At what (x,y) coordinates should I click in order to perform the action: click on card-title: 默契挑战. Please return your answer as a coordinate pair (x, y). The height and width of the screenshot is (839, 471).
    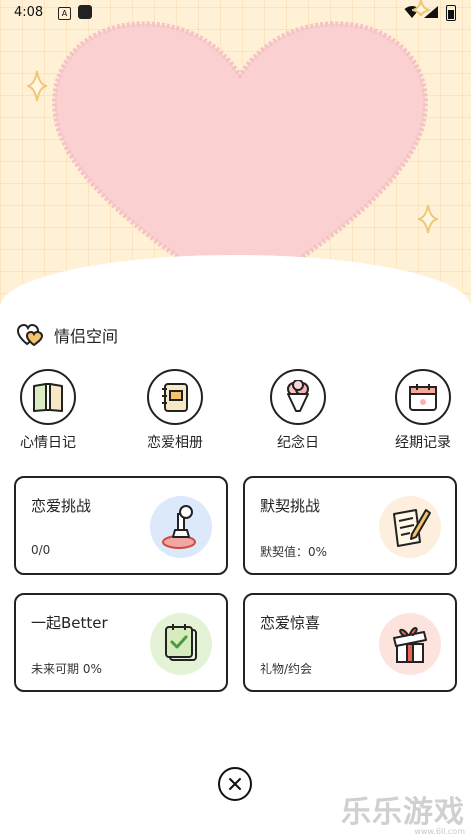
    Looking at the image, I should click on (290, 506).